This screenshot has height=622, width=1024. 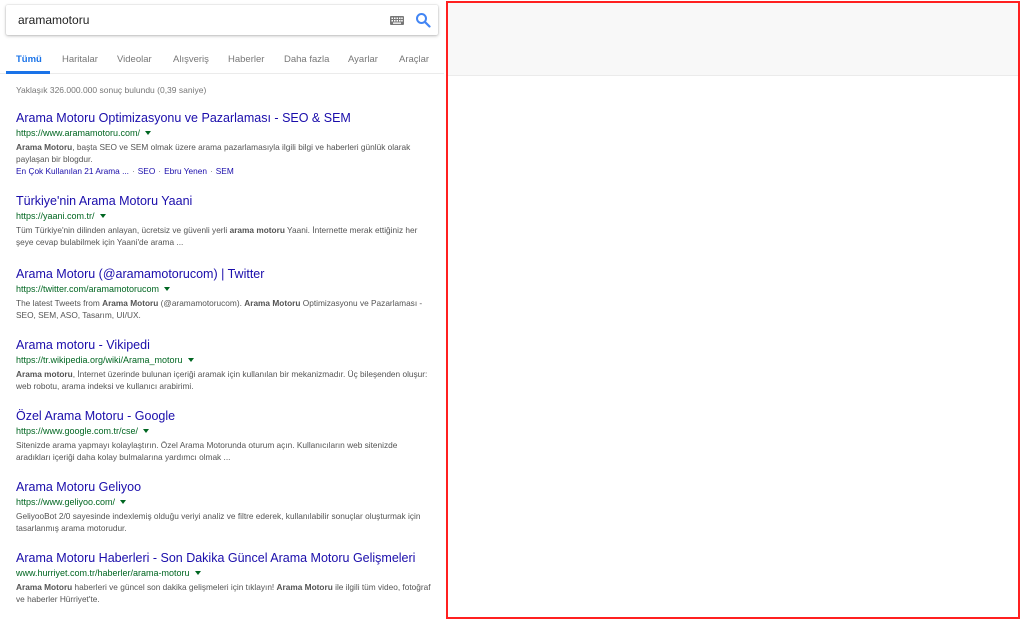 What do you see at coordinates (733, 39) in the screenshot?
I see `panel-header-band` at bounding box center [733, 39].